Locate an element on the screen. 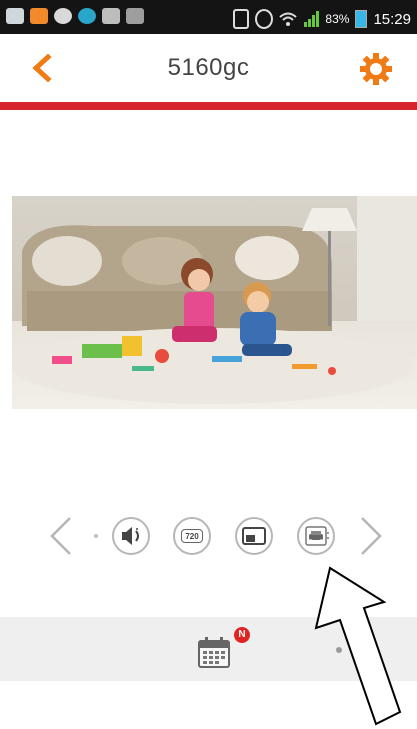 Image resolution: width=417 pixels, height=729 pixels. resolution-720-icon: 720 is located at coordinates (192, 536).